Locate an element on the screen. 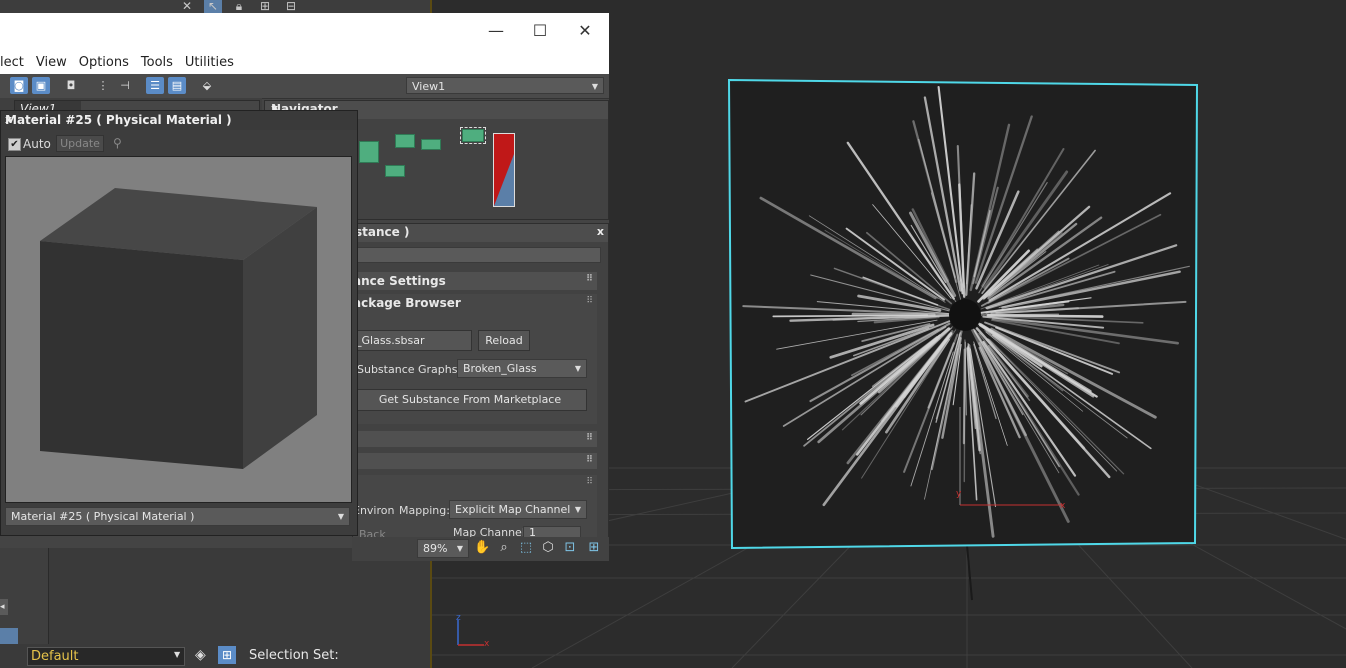 This screenshot has height=668, width=1346. lock-icon: 🔒︎ is located at coordinates (239, 6).